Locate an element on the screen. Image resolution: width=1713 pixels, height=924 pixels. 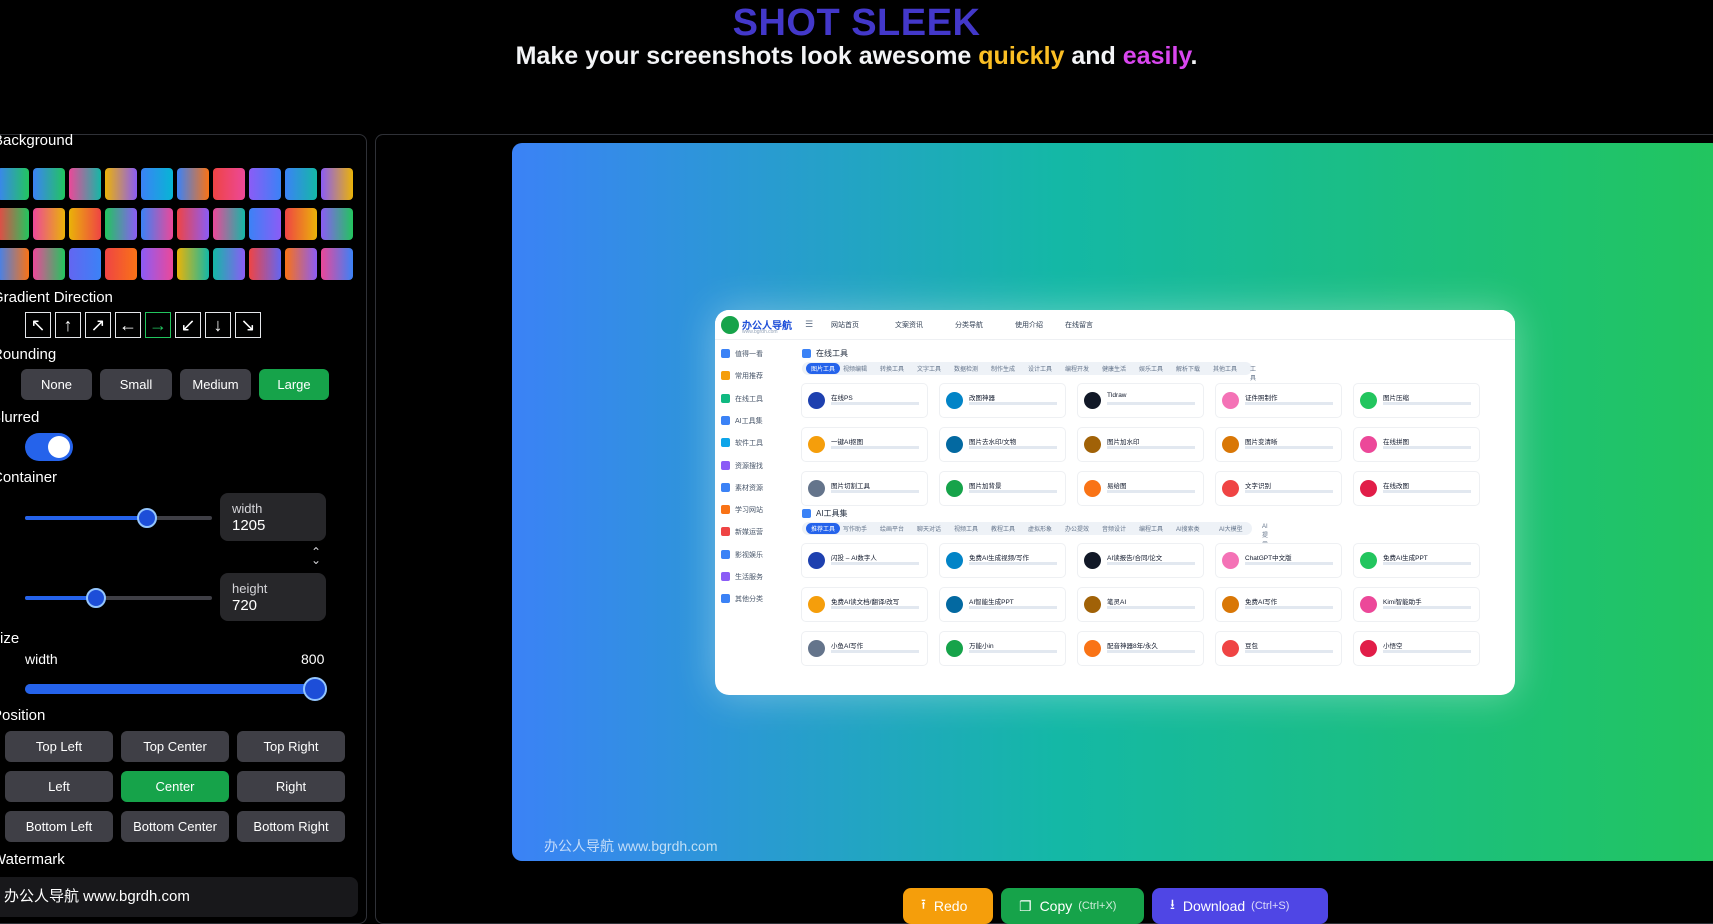
direction-2-button: ↗ is located at coordinates (98, 325).